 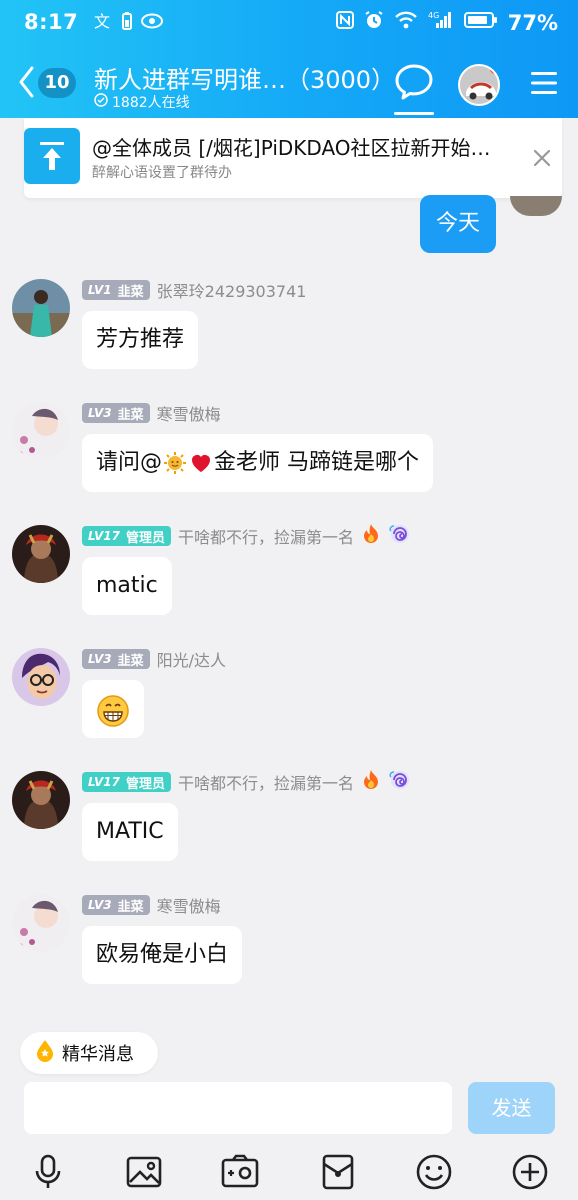 I want to click on battery-percent: 77%, so click(x=532, y=22).